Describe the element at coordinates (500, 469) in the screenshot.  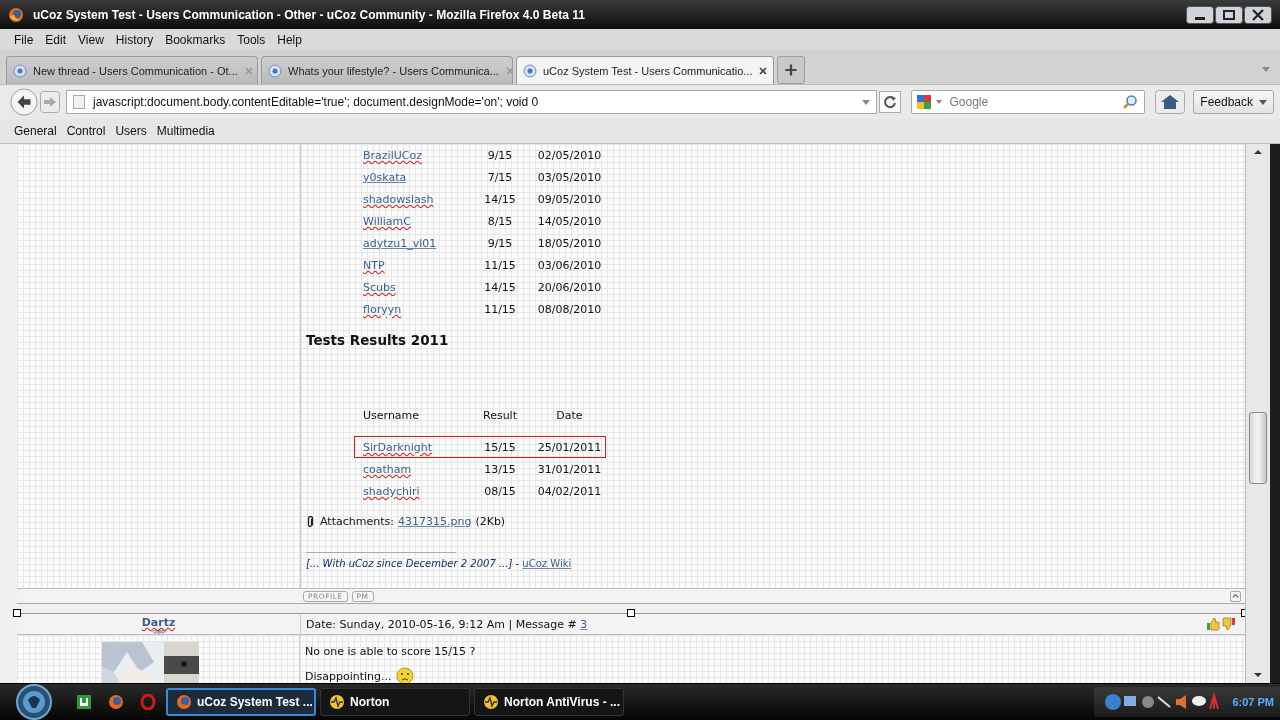
I see `result-cell-text: 13/15` at that location.